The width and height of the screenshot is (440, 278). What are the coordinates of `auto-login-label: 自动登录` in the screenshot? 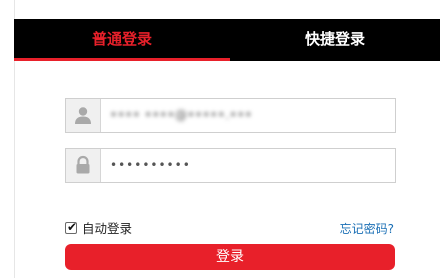 It's located at (107, 228).